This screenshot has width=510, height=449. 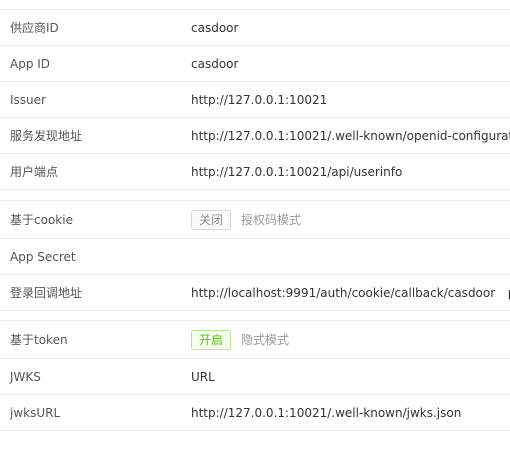 I want to click on row-issuer: Issuer http://127.0.0.1:10021, so click(x=255, y=100).